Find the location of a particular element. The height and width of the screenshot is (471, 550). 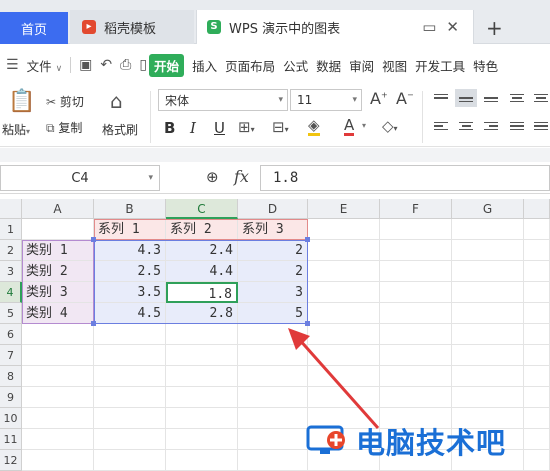

increase-font-icon: A+ is located at coordinates (379, 98).